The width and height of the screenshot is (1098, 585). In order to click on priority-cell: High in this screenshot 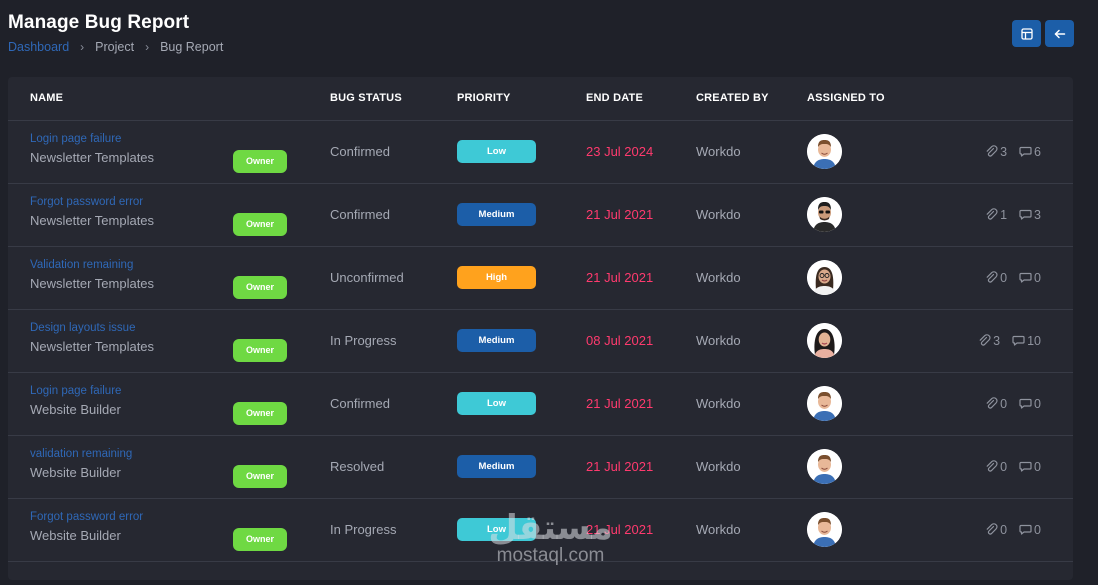, I will do `click(521, 278)`.